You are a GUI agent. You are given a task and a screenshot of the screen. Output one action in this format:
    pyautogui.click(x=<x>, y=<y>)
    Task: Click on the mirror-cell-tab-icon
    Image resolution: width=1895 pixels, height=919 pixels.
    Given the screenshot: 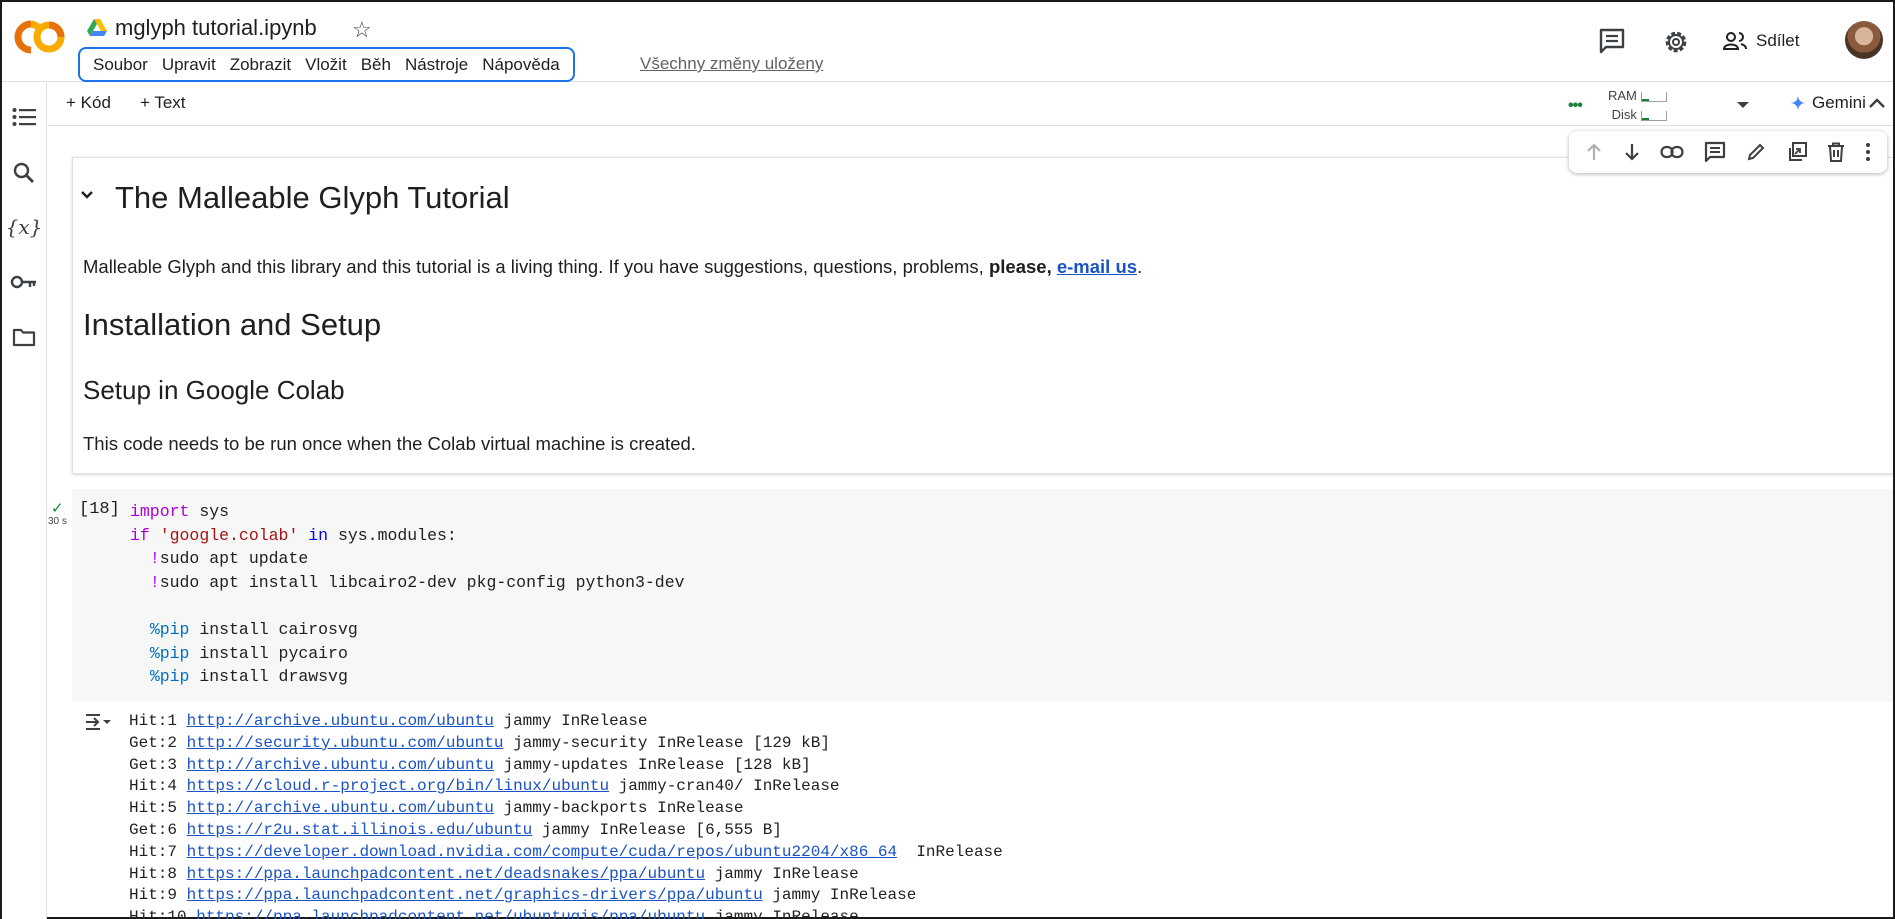 What is the action you would take?
    pyautogui.click(x=1797, y=152)
    